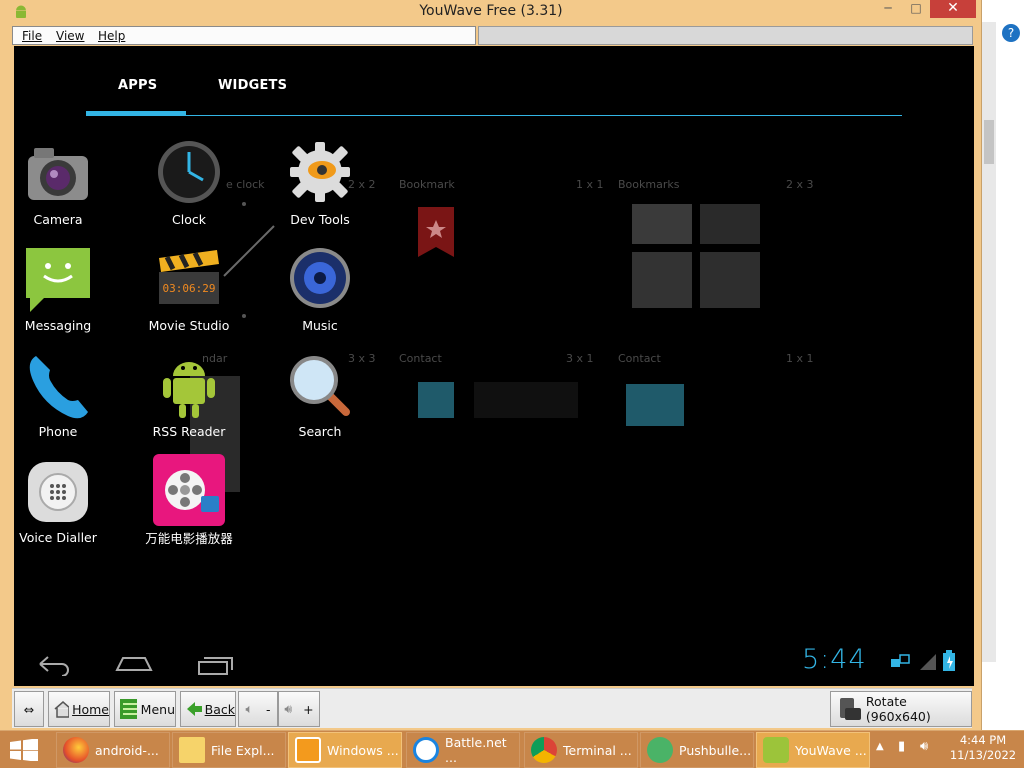  I want to click on system-clock: 4:44 PM 11/13/2022, so click(983, 748).